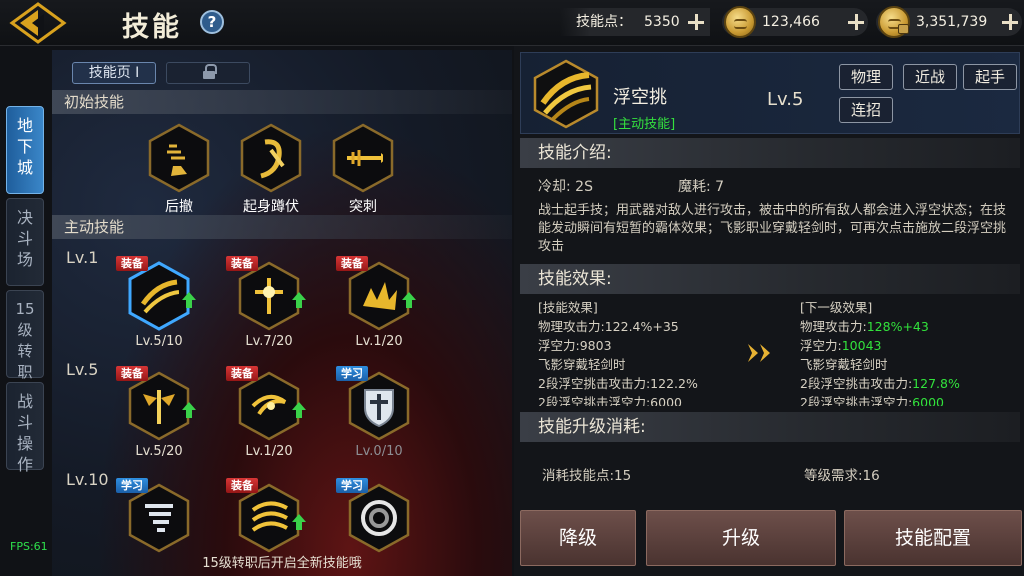 This screenshot has height=576, width=1024. Describe the element at coordinates (866, 110) in the screenshot. I see `skill-tag: 连招` at that location.